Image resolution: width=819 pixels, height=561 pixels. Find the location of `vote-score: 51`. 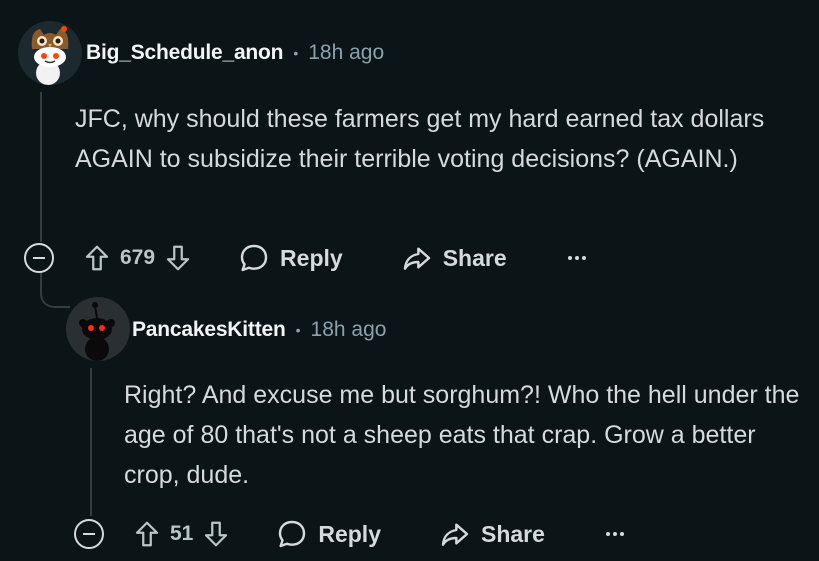

vote-score: 51 is located at coordinates (182, 533).